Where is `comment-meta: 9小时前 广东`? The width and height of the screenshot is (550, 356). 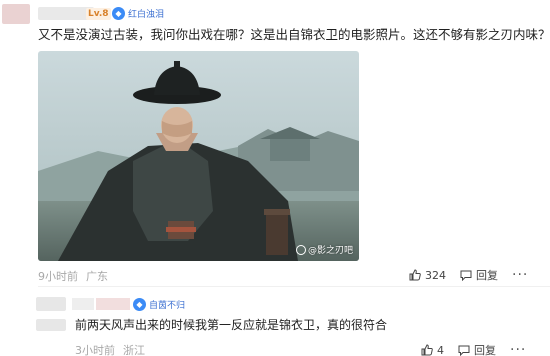
comment-meta: 9小时前 广东 is located at coordinates (73, 276).